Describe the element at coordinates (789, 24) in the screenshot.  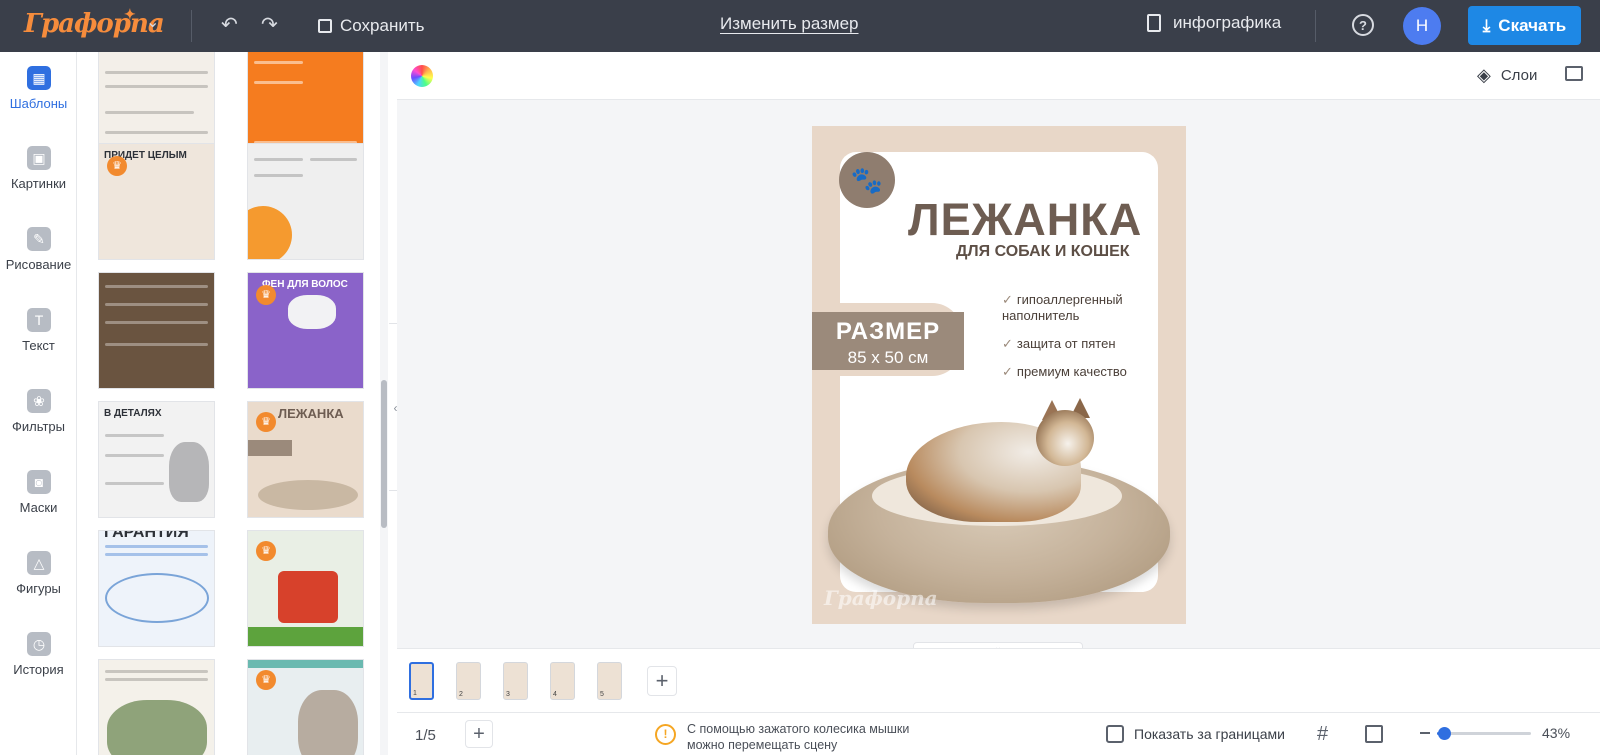
I see `resize-link: Изменить размер` at that location.